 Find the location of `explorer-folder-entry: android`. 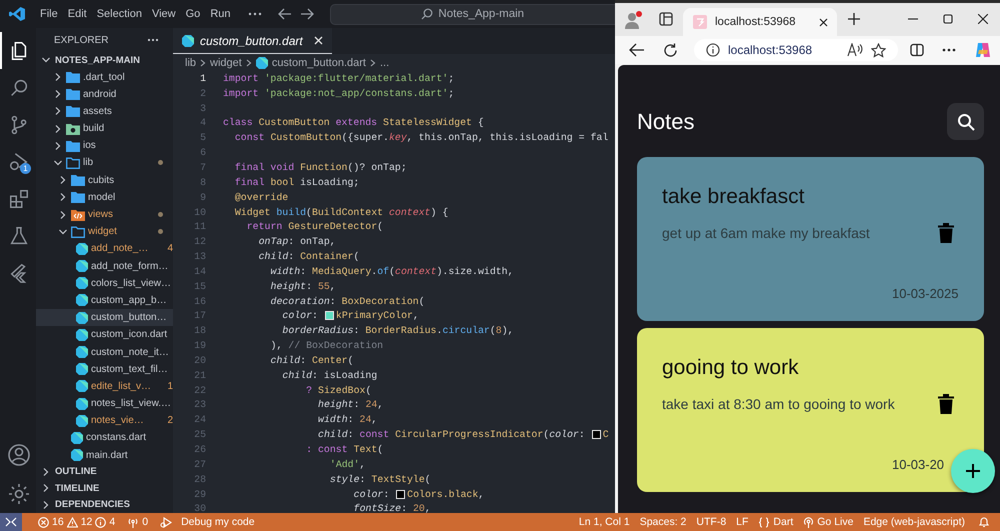

explorer-folder-entry: android is located at coordinates (104, 94).